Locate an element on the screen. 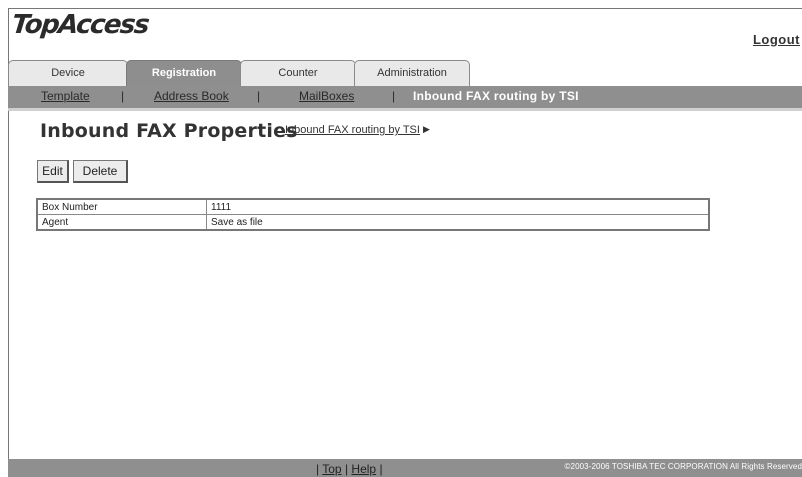  subnav-mailboxes-link: MailBoxes is located at coordinates (326, 96).